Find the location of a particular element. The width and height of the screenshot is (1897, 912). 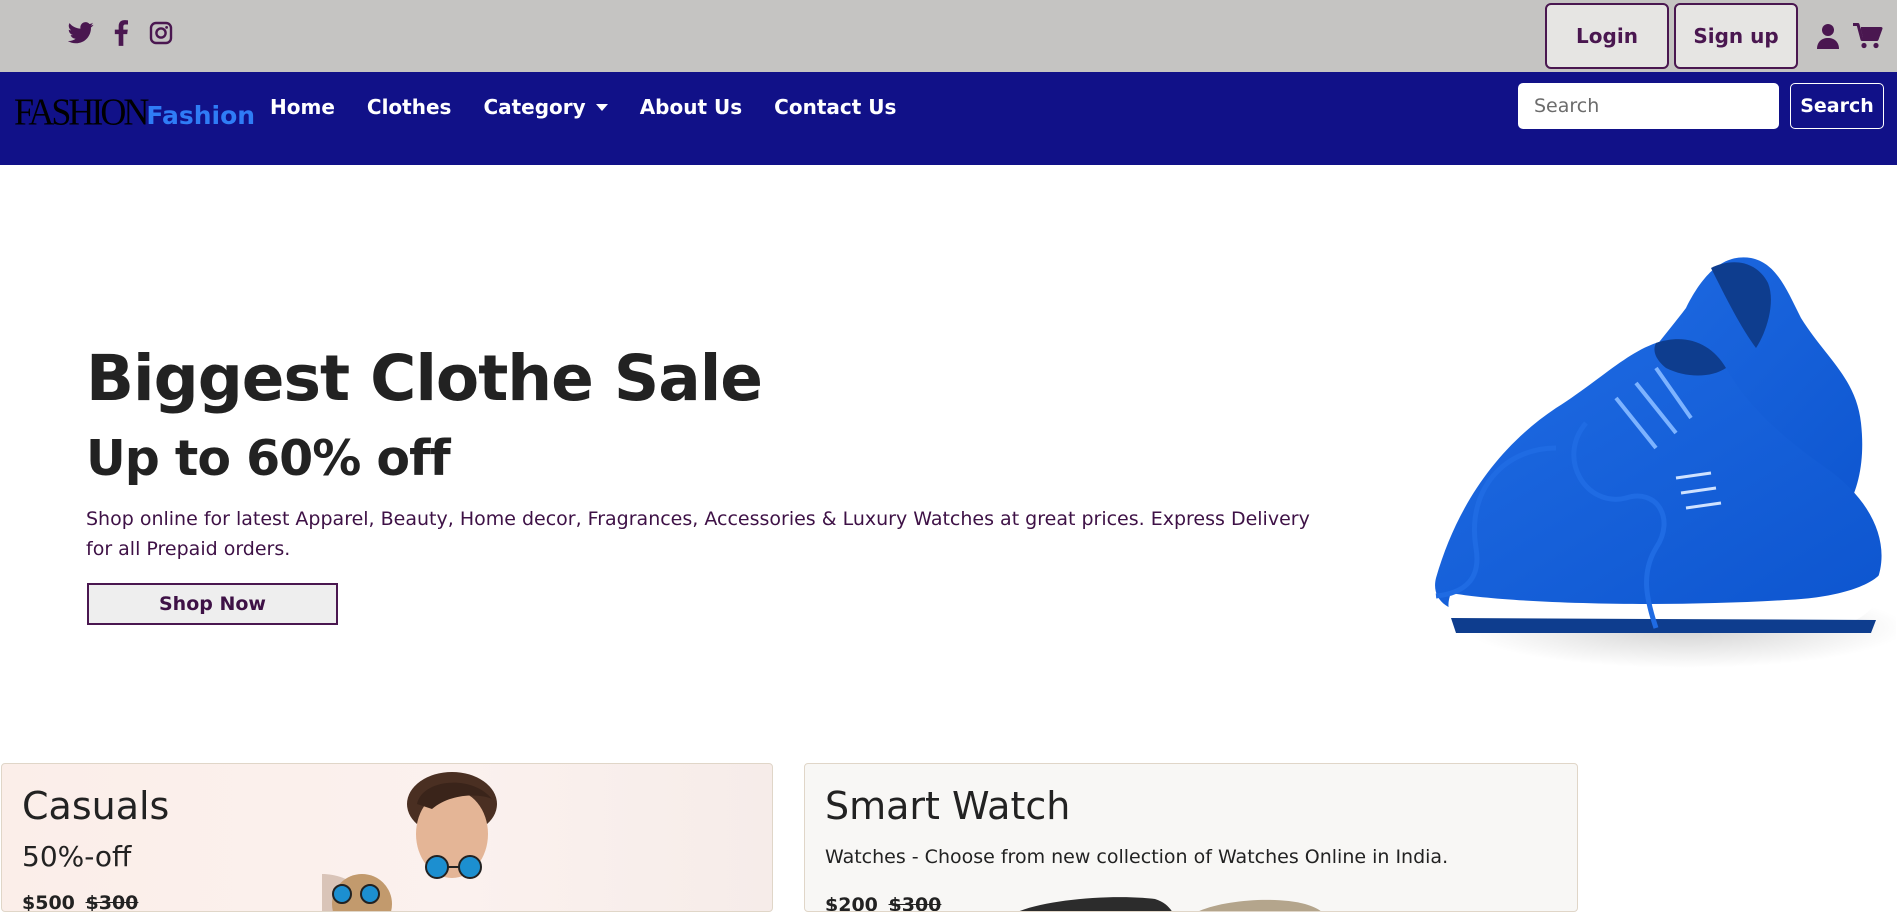

card-title: Casuals is located at coordinates (96, 806).